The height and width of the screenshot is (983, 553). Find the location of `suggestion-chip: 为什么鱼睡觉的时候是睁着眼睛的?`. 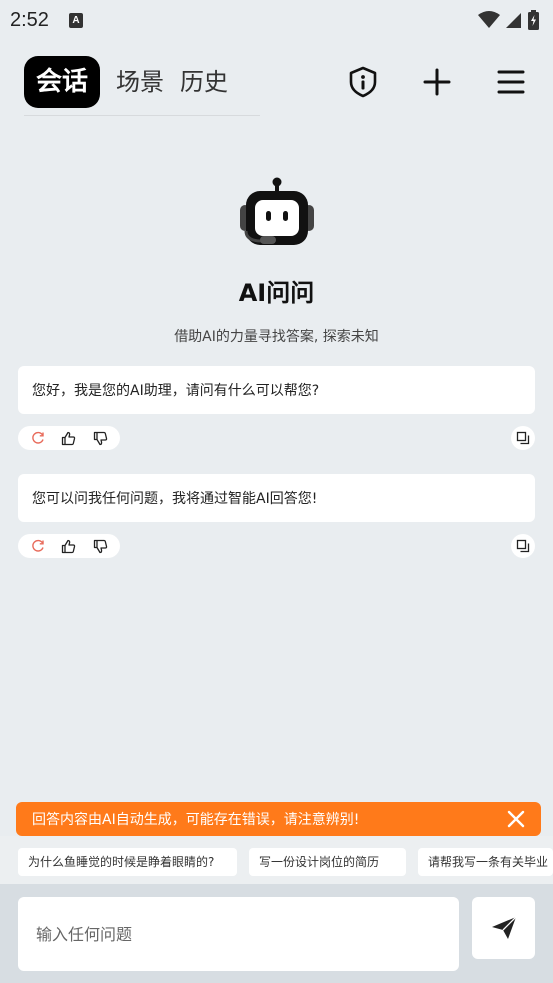

suggestion-chip: 为什么鱼睡觉的时候是睁着眼睛的? is located at coordinates (127, 862).